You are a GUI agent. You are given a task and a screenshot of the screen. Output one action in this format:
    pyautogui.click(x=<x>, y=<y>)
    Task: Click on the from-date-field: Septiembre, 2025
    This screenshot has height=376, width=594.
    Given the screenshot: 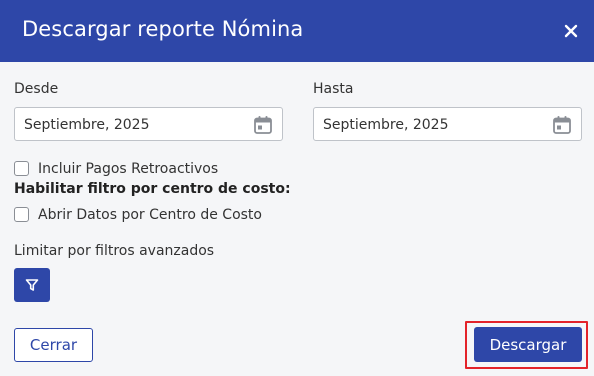 What is the action you would take?
    pyautogui.click(x=148, y=124)
    